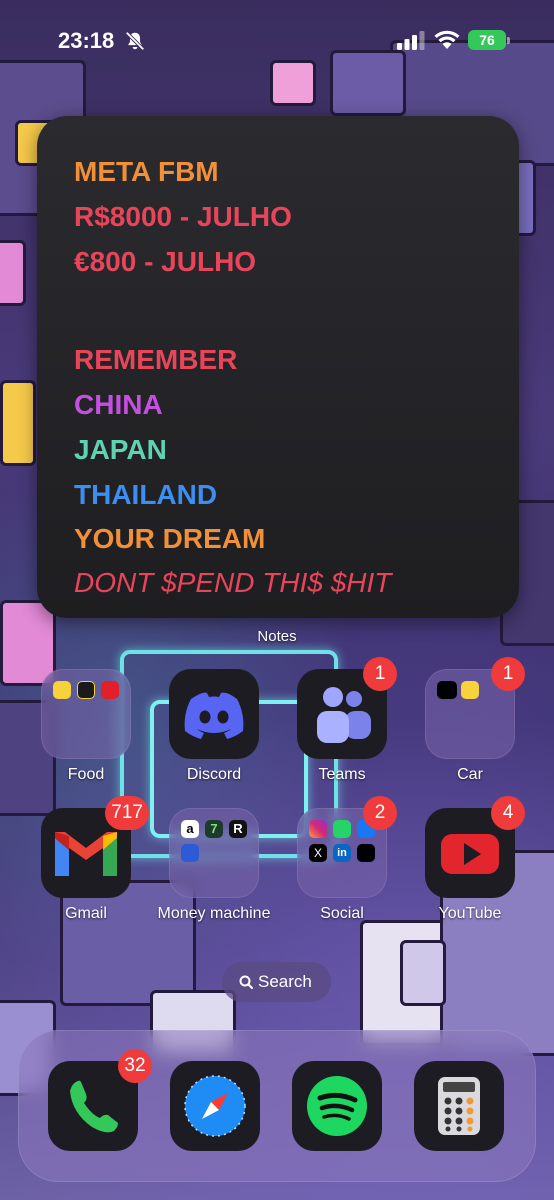  What do you see at coordinates (347, 720) in the screenshot?
I see `app-teams: 1 Teams` at bounding box center [347, 720].